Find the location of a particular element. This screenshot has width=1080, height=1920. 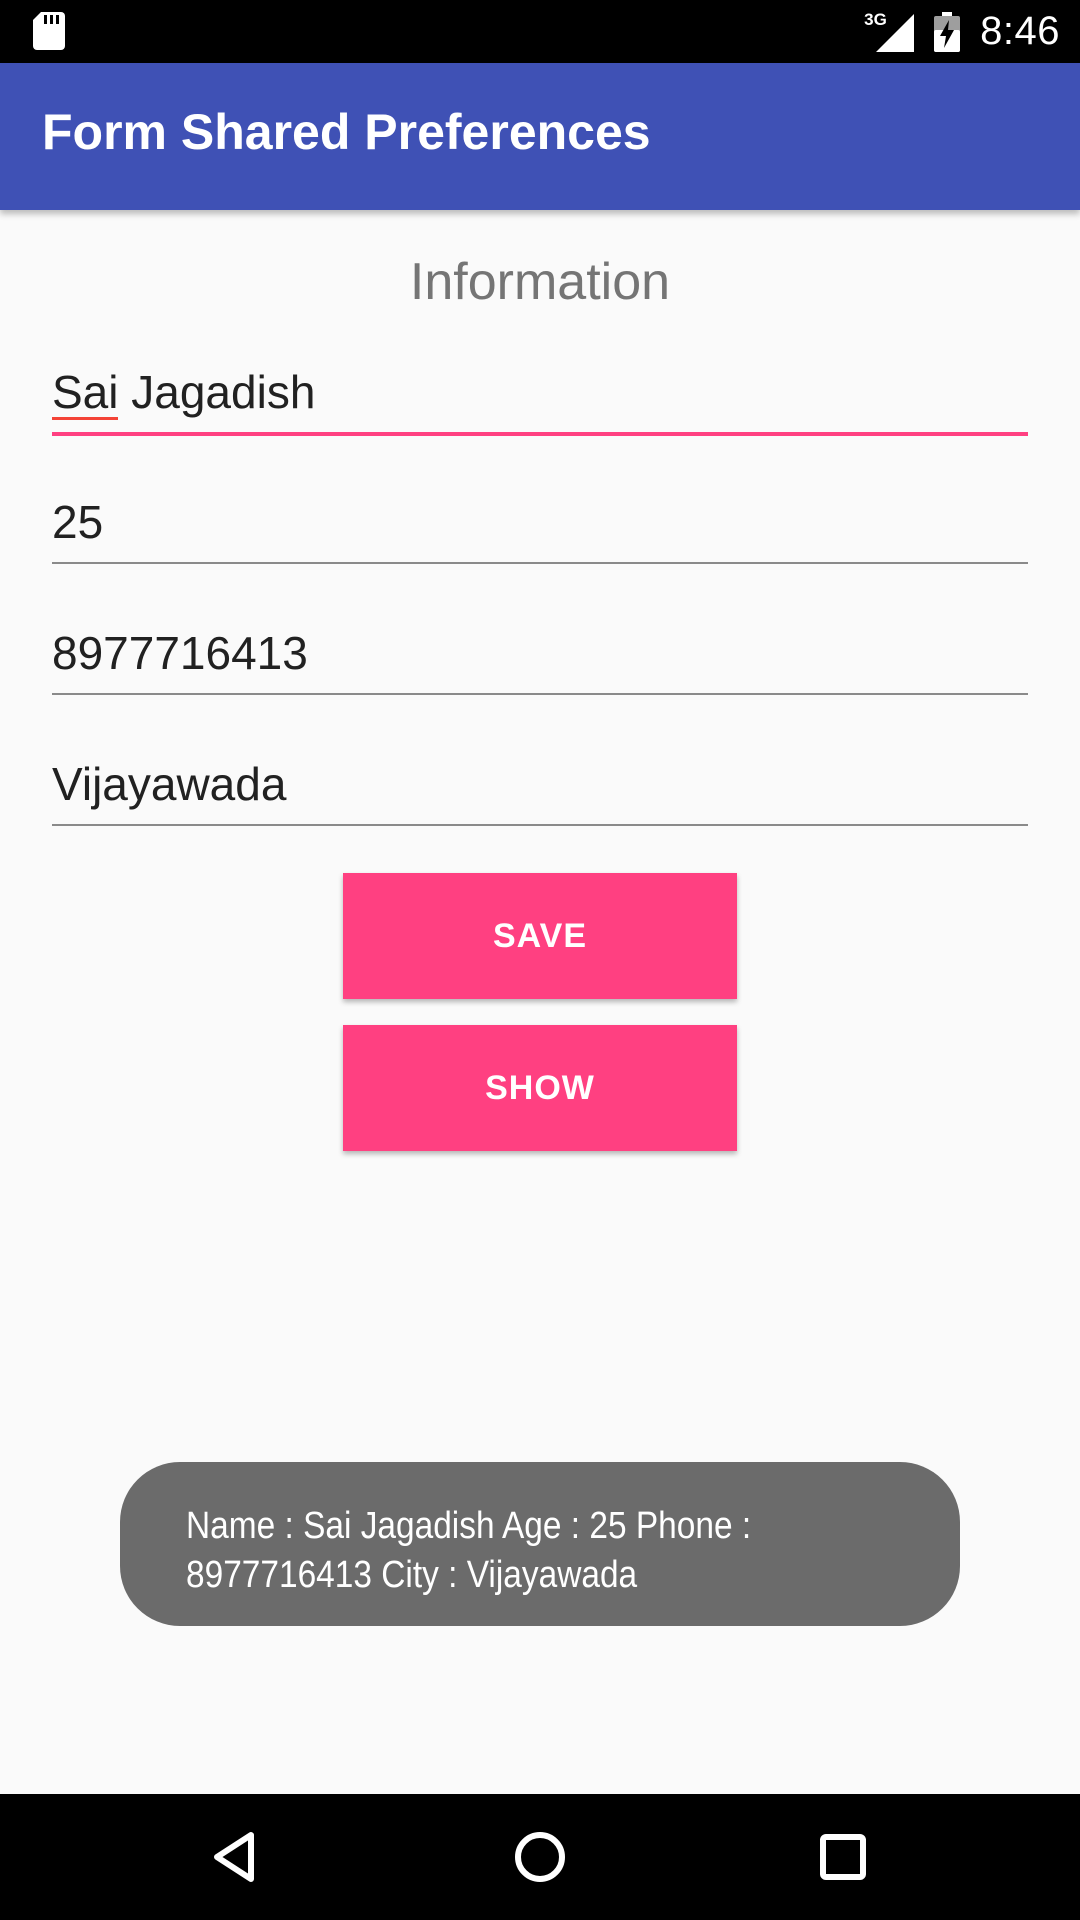

age-field is located at coordinates (540, 524).